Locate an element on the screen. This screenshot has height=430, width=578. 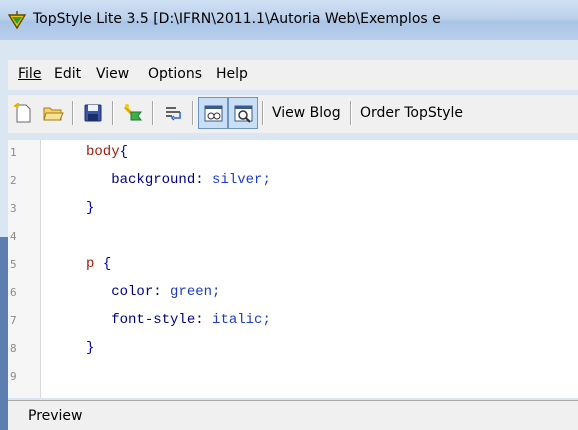
line-number: 5 is located at coordinates (13, 264).